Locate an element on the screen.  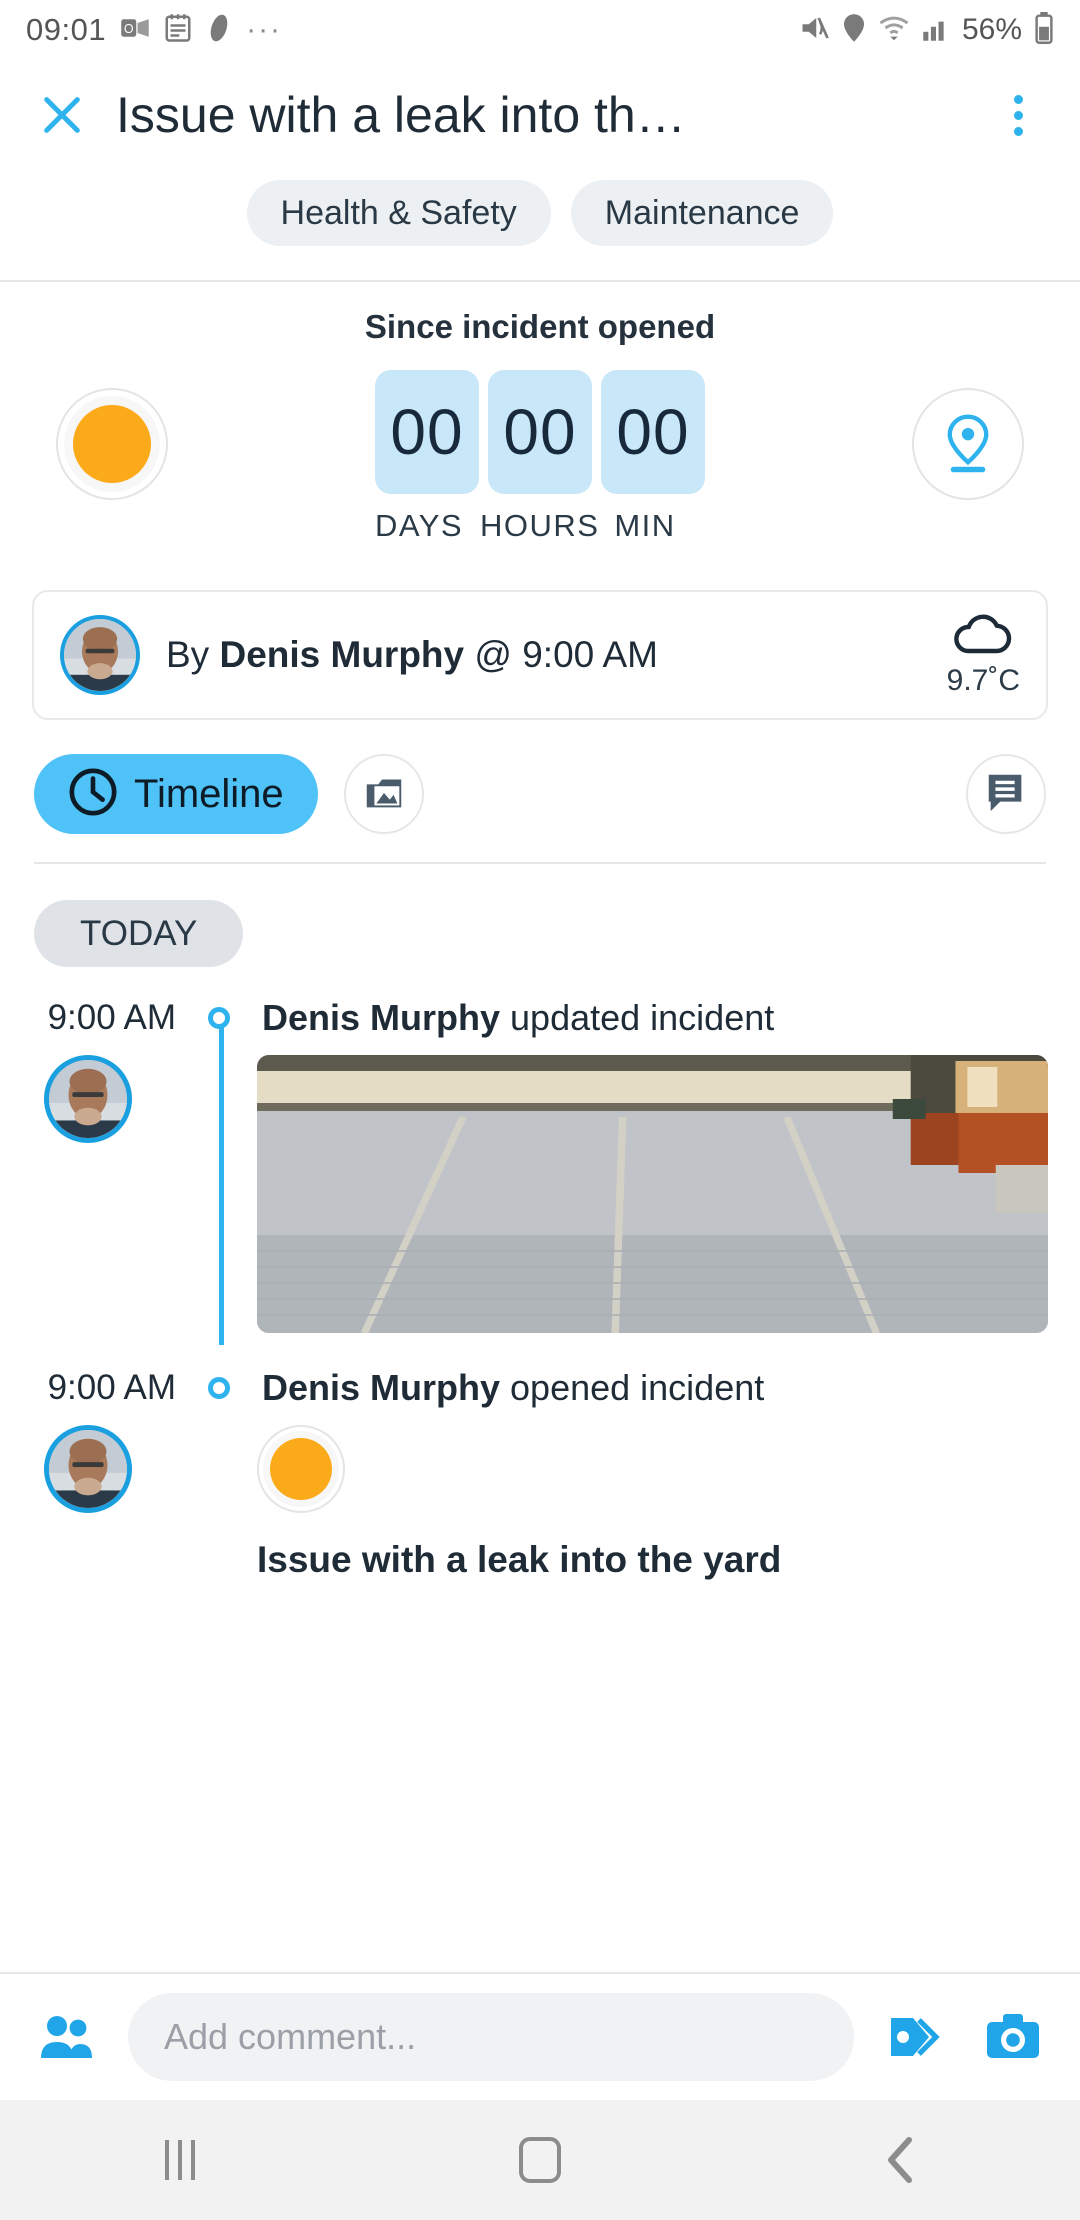
outlook-icon: O is located at coordinates (135, 30).